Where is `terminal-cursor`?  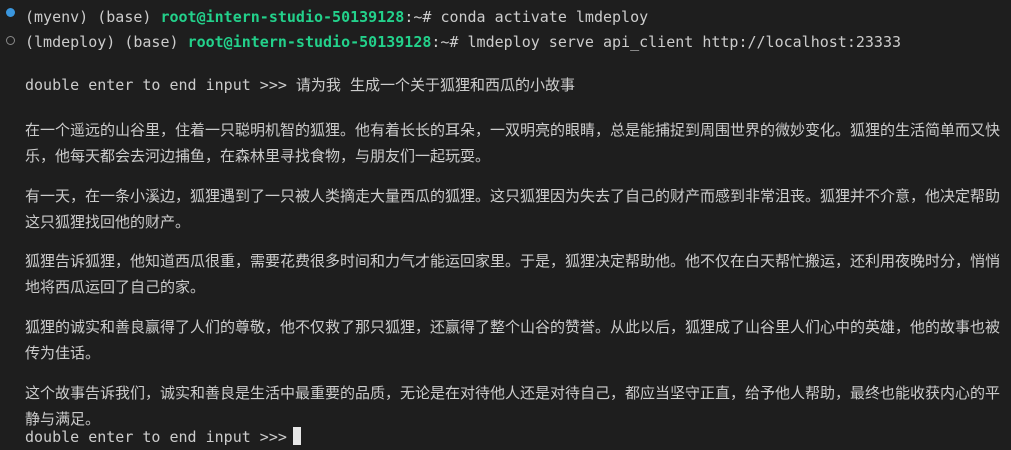 terminal-cursor is located at coordinates (296, 436).